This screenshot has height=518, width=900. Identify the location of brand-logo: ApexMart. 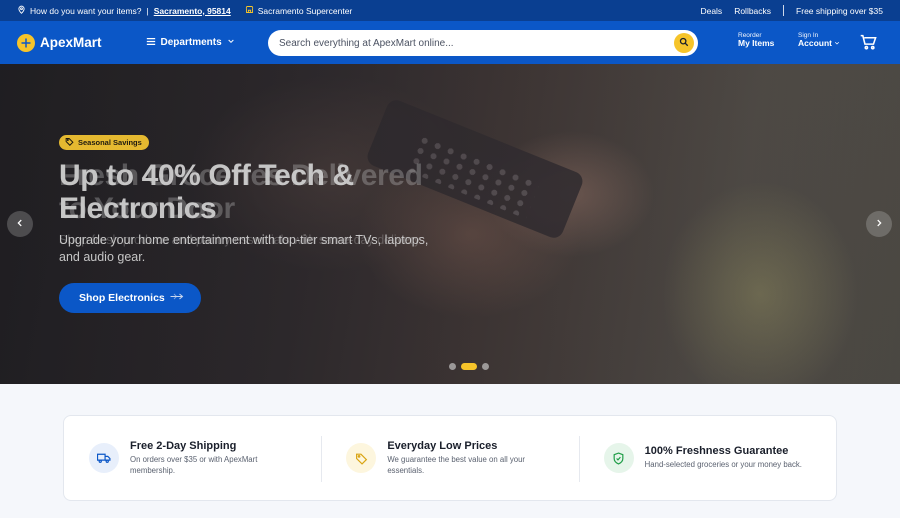
(59, 42).